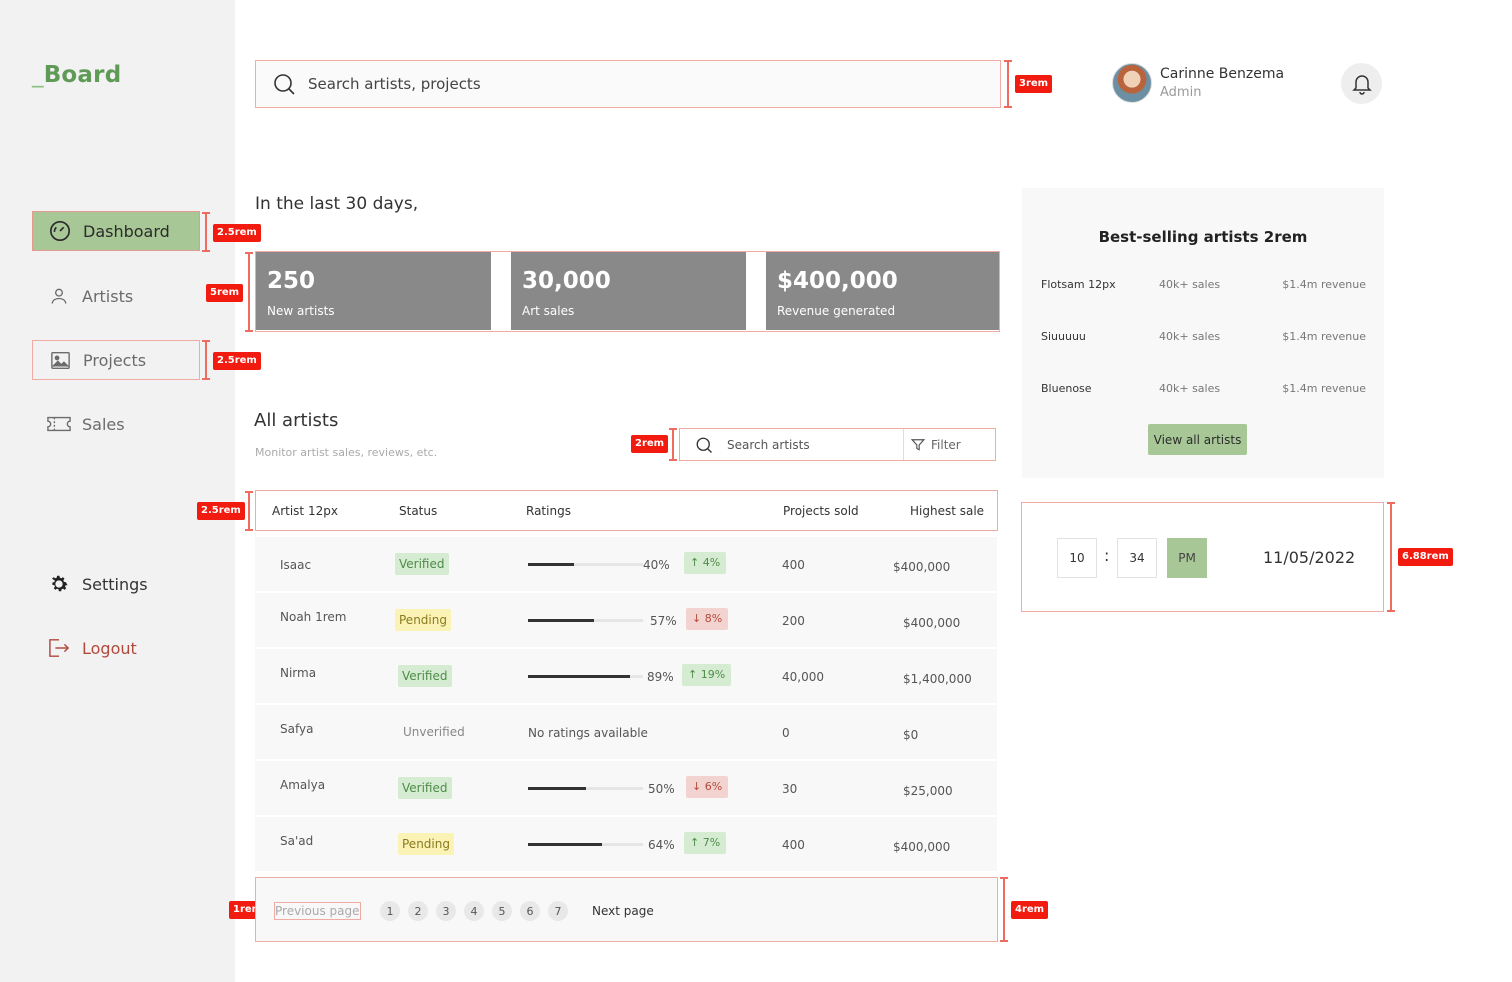 The height and width of the screenshot is (982, 1512). I want to click on sidebar-item-projects: Projects, so click(116, 360).